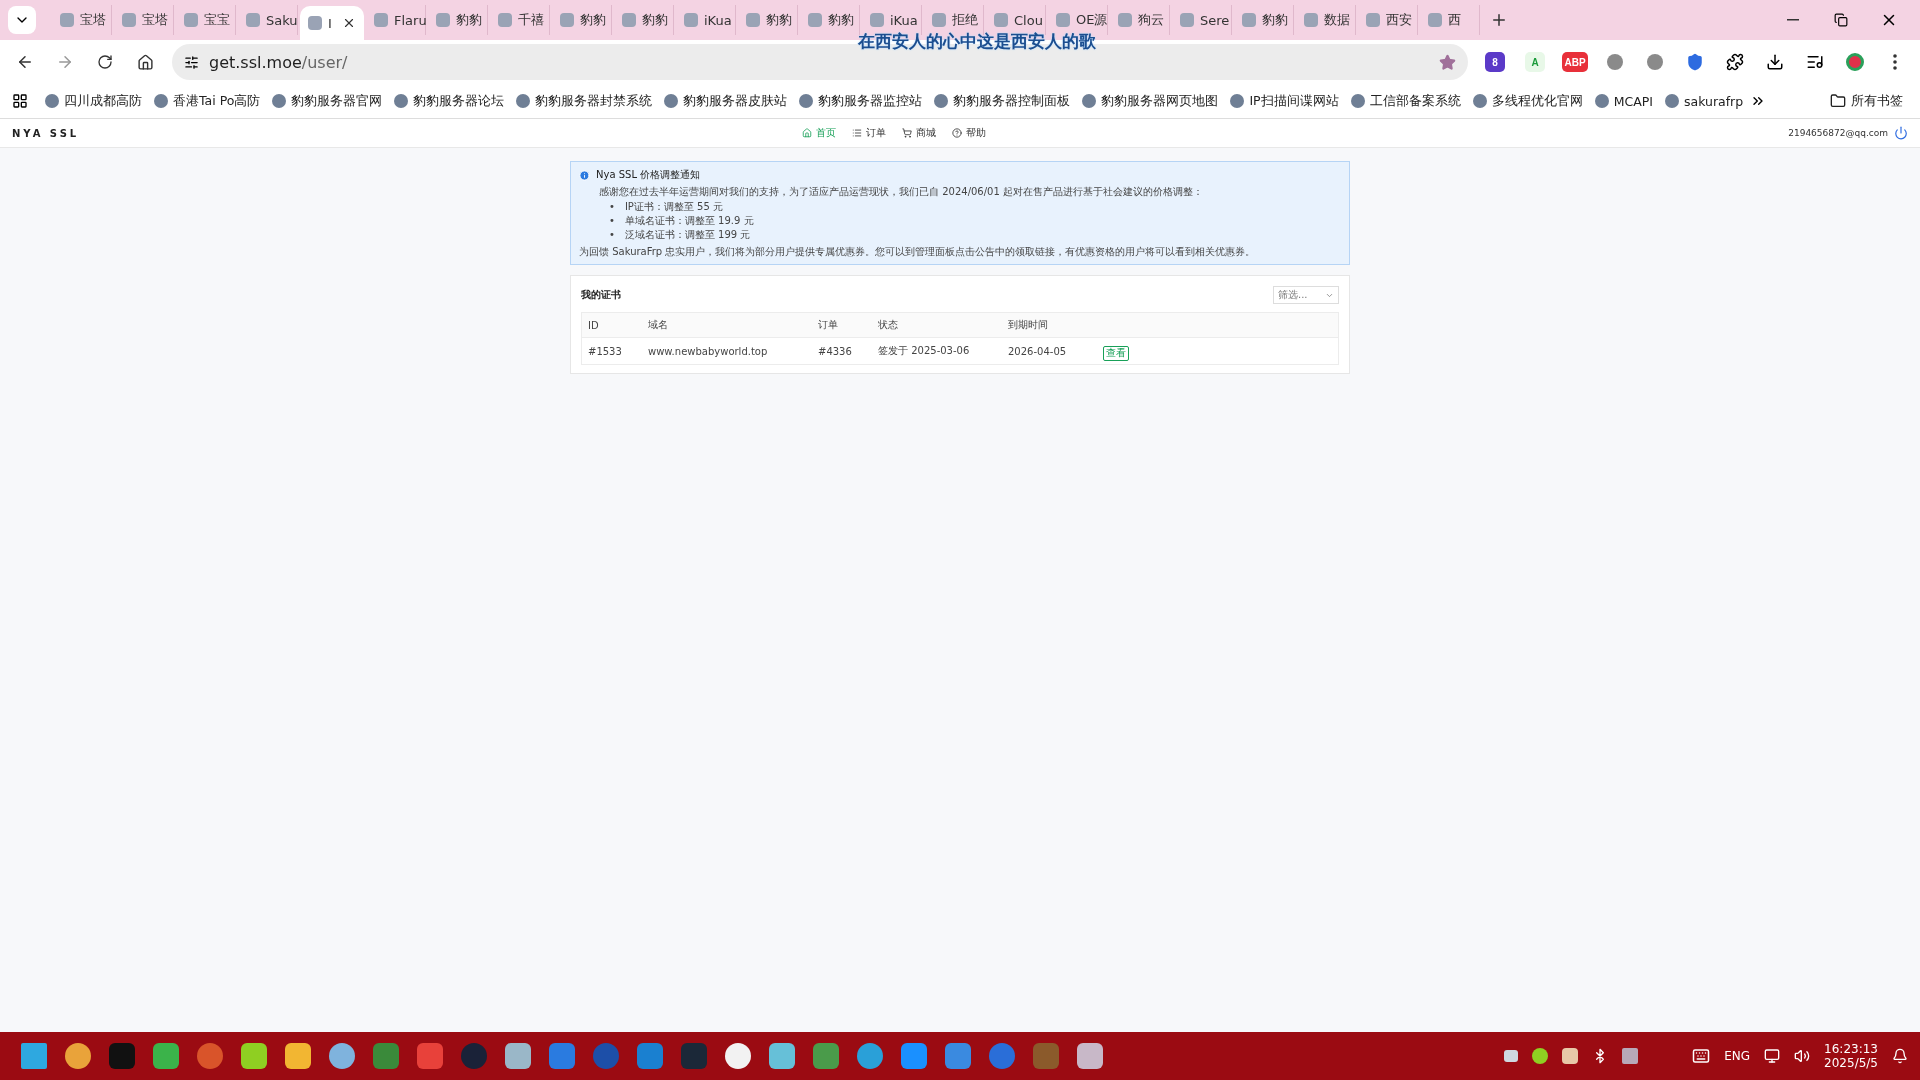  Describe the element at coordinates (708, 351) in the screenshot. I see `table-cell-text: www.newbabyworld.top` at that location.